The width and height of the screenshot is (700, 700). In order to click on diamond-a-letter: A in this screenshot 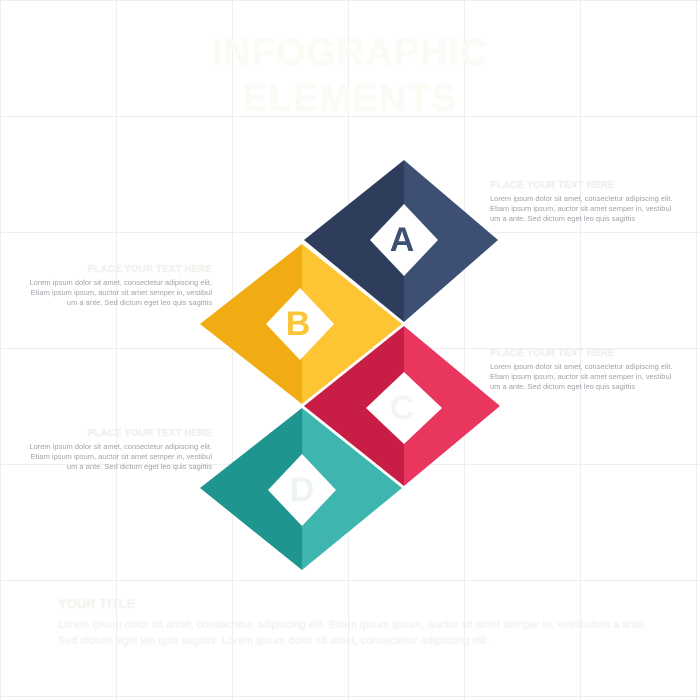, I will do `click(402, 240)`.